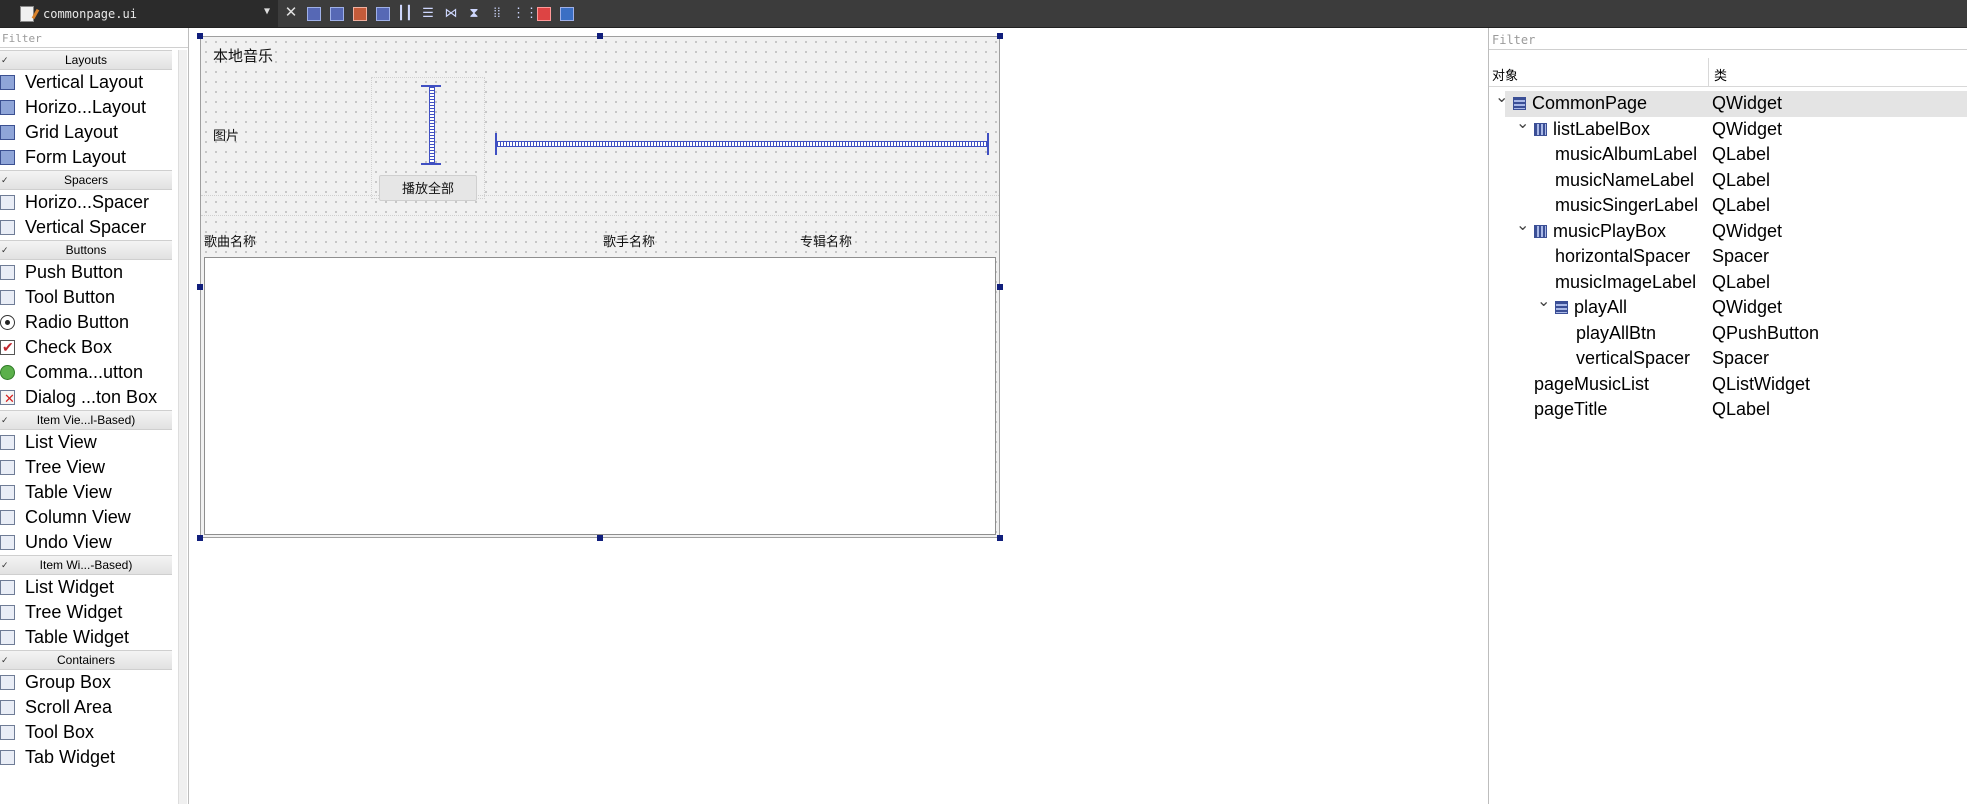 This screenshot has height=804, width=1967. What do you see at coordinates (86, 60) in the screenshot?
I see `widget-category: ✓ Layouts` at bounding box center [86, 60].